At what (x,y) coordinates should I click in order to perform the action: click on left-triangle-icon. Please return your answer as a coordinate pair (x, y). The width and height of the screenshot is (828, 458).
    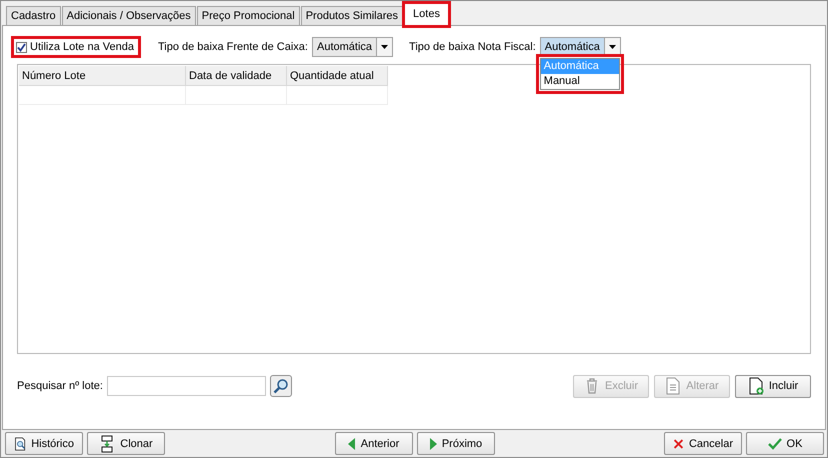
    Looking at the image, I should click on (352, 444).